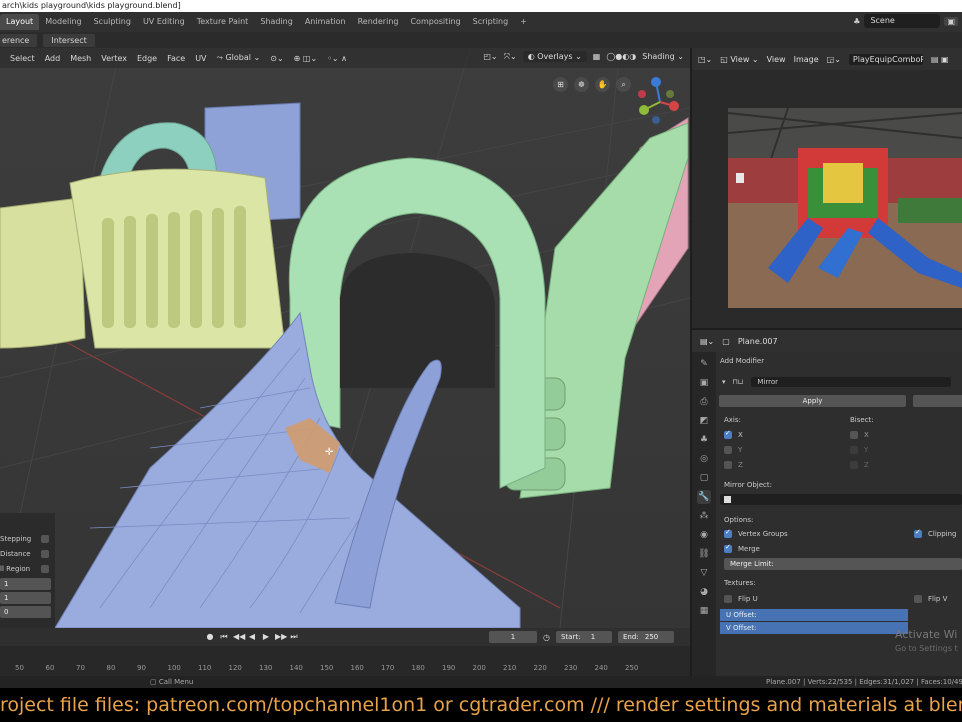  I want to click on axis-x-row: X, so click(733, 434).